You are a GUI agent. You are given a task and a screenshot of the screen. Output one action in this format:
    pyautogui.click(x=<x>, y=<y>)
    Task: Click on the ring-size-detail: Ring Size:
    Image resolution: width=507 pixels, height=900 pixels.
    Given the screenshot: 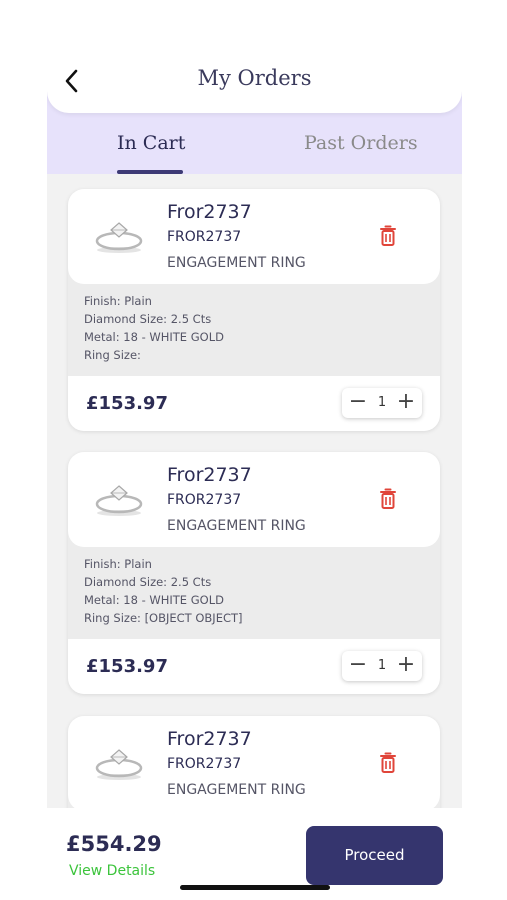 What is the action you would take?
    pyautogui.click(x=112, y=355)
    